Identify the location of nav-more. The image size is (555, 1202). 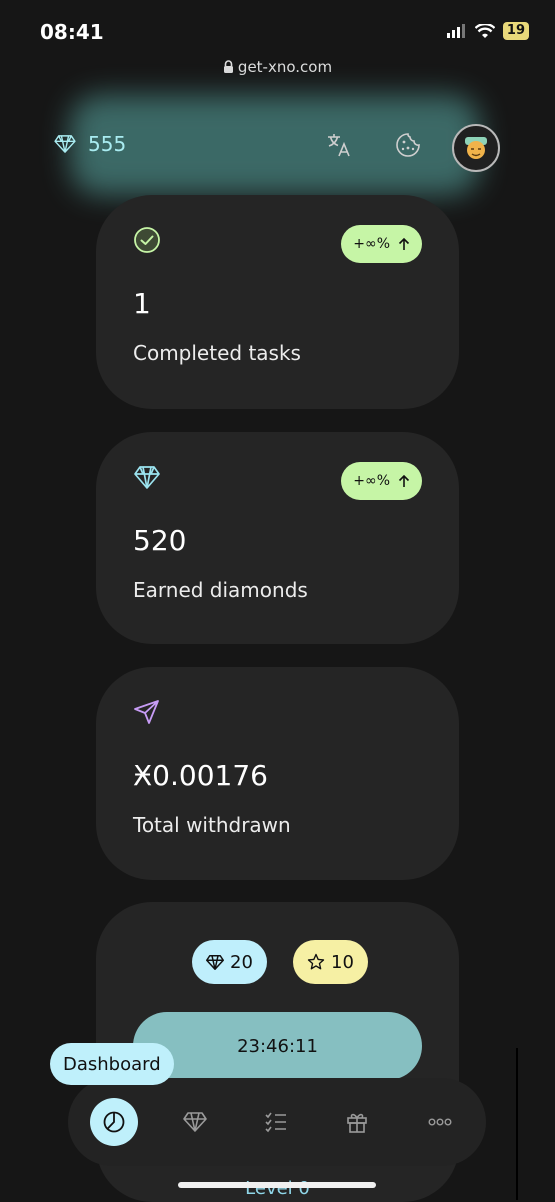
(440, 1122).